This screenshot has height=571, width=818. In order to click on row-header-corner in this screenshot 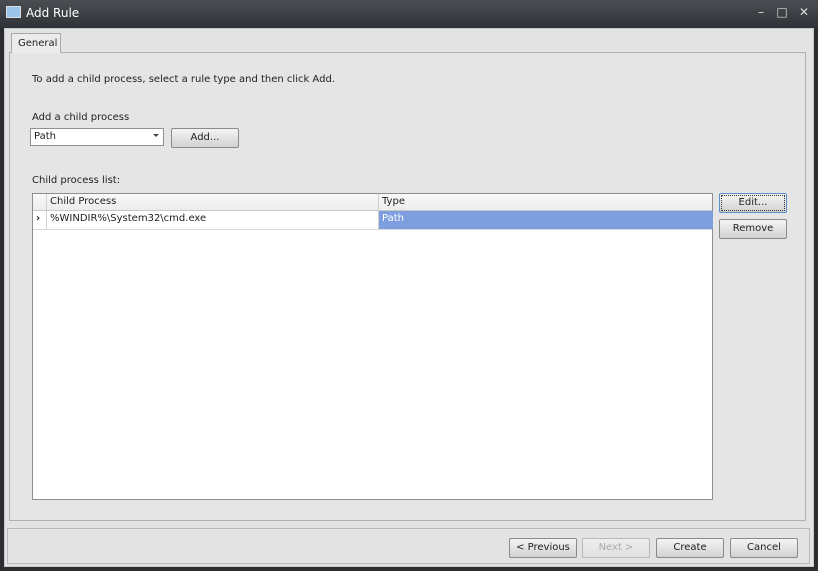, I will do `click(40, 202)`.